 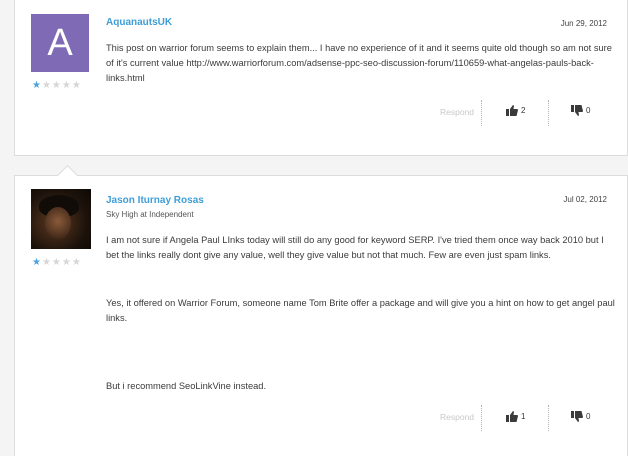 I want to click on username-link: Jason Iturnay Rosas, so click(x=155, y=200).